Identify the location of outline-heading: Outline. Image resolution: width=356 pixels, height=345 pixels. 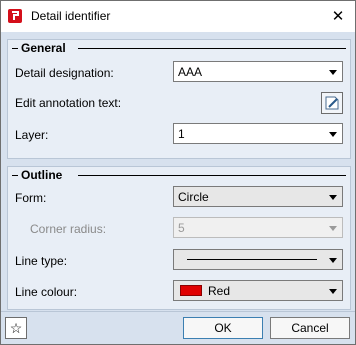
(42, 175).